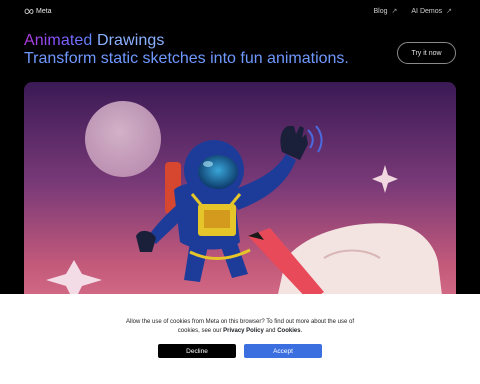  What do you see at coordinates (29, 11) in the screenshot?
I see `meta-infinity-icon` at bounding box center [29, 11].